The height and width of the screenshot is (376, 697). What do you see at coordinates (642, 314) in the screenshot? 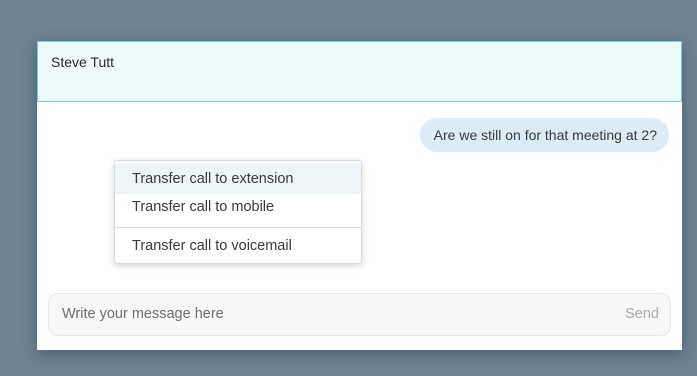
I see `send-button: Send` at bounding box center [642, 314].